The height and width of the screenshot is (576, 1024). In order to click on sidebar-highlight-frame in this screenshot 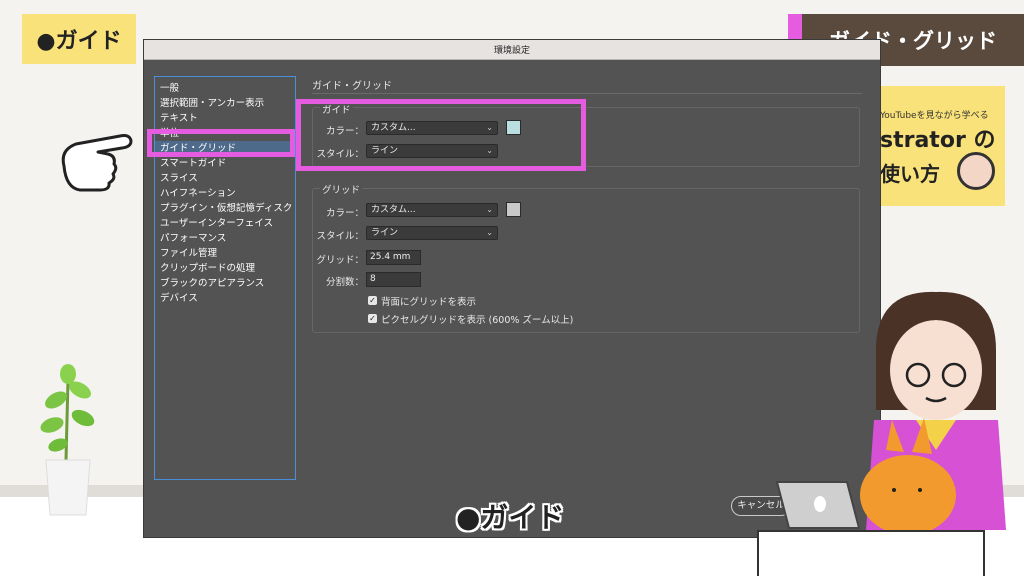, I will do `click(221, 143)`.